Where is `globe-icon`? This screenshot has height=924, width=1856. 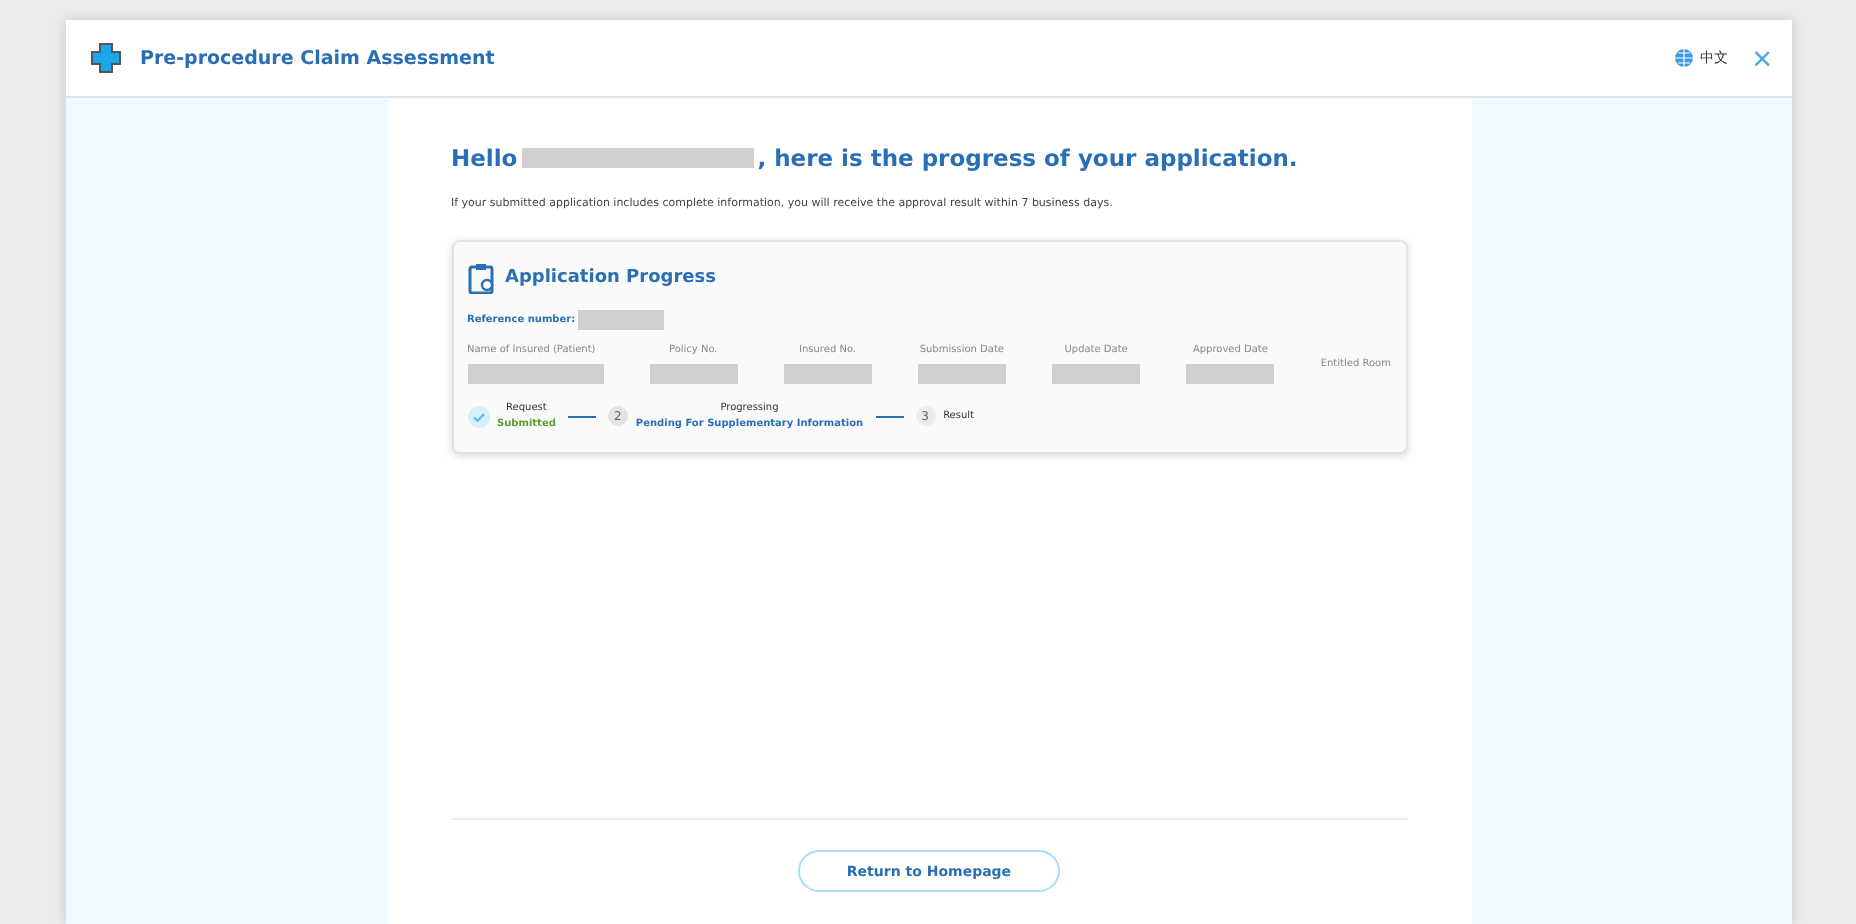
globe-icon is located at coordinates (1684, 58).